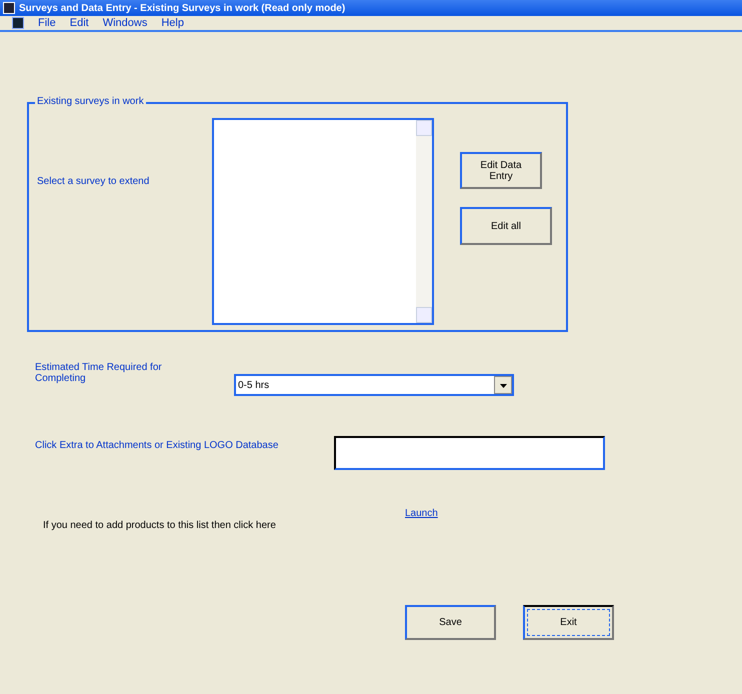  I want to click on menu-item: Windows, so click(125, 23).